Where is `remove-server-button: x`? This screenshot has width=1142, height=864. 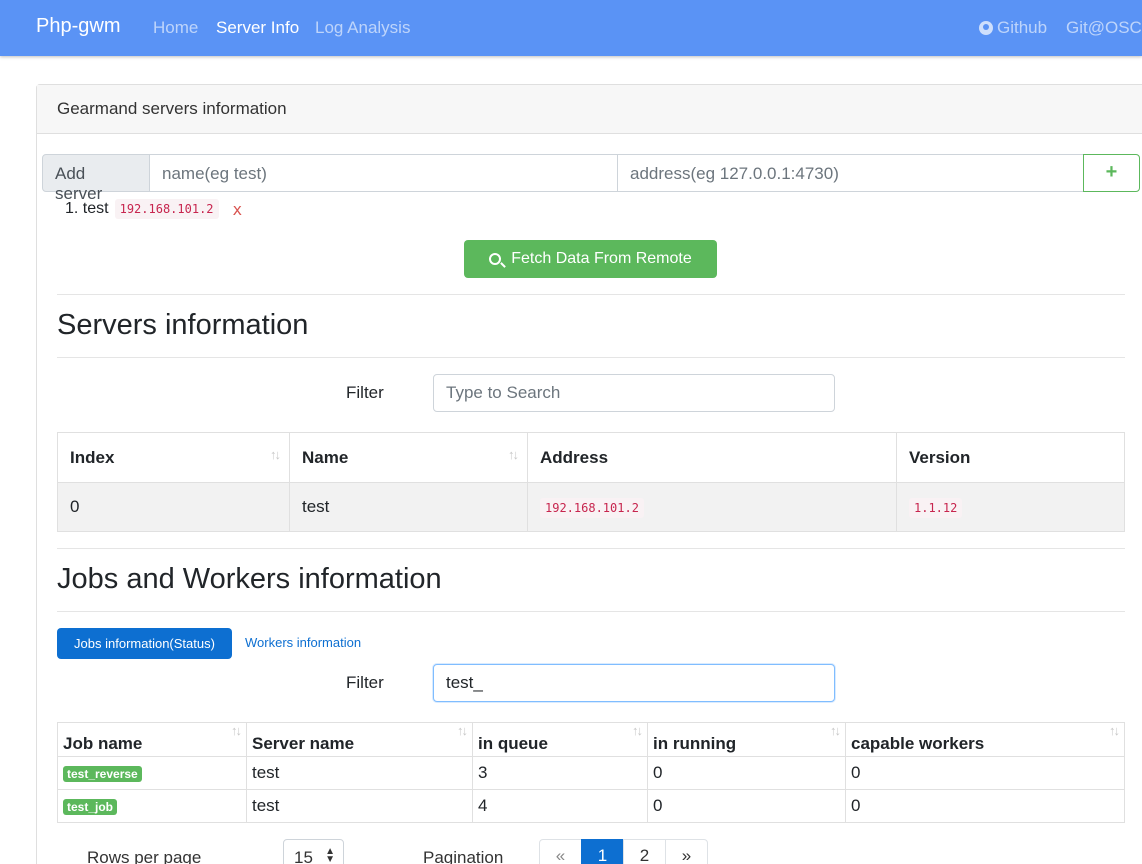 remove-server-button: x is located at coordinates (238, 209).